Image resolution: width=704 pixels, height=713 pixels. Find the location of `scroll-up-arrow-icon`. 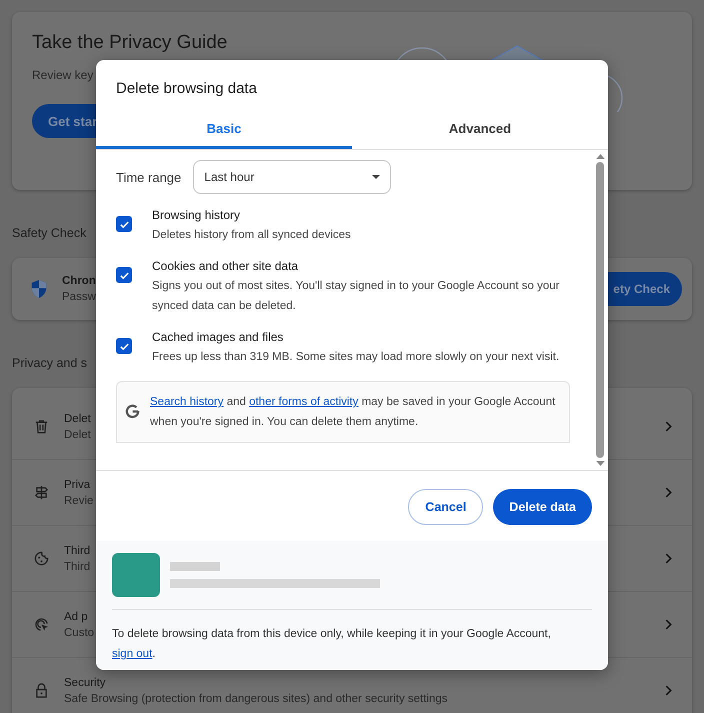

scroll-up-arrow-icon is located at coordinates (600, 156).